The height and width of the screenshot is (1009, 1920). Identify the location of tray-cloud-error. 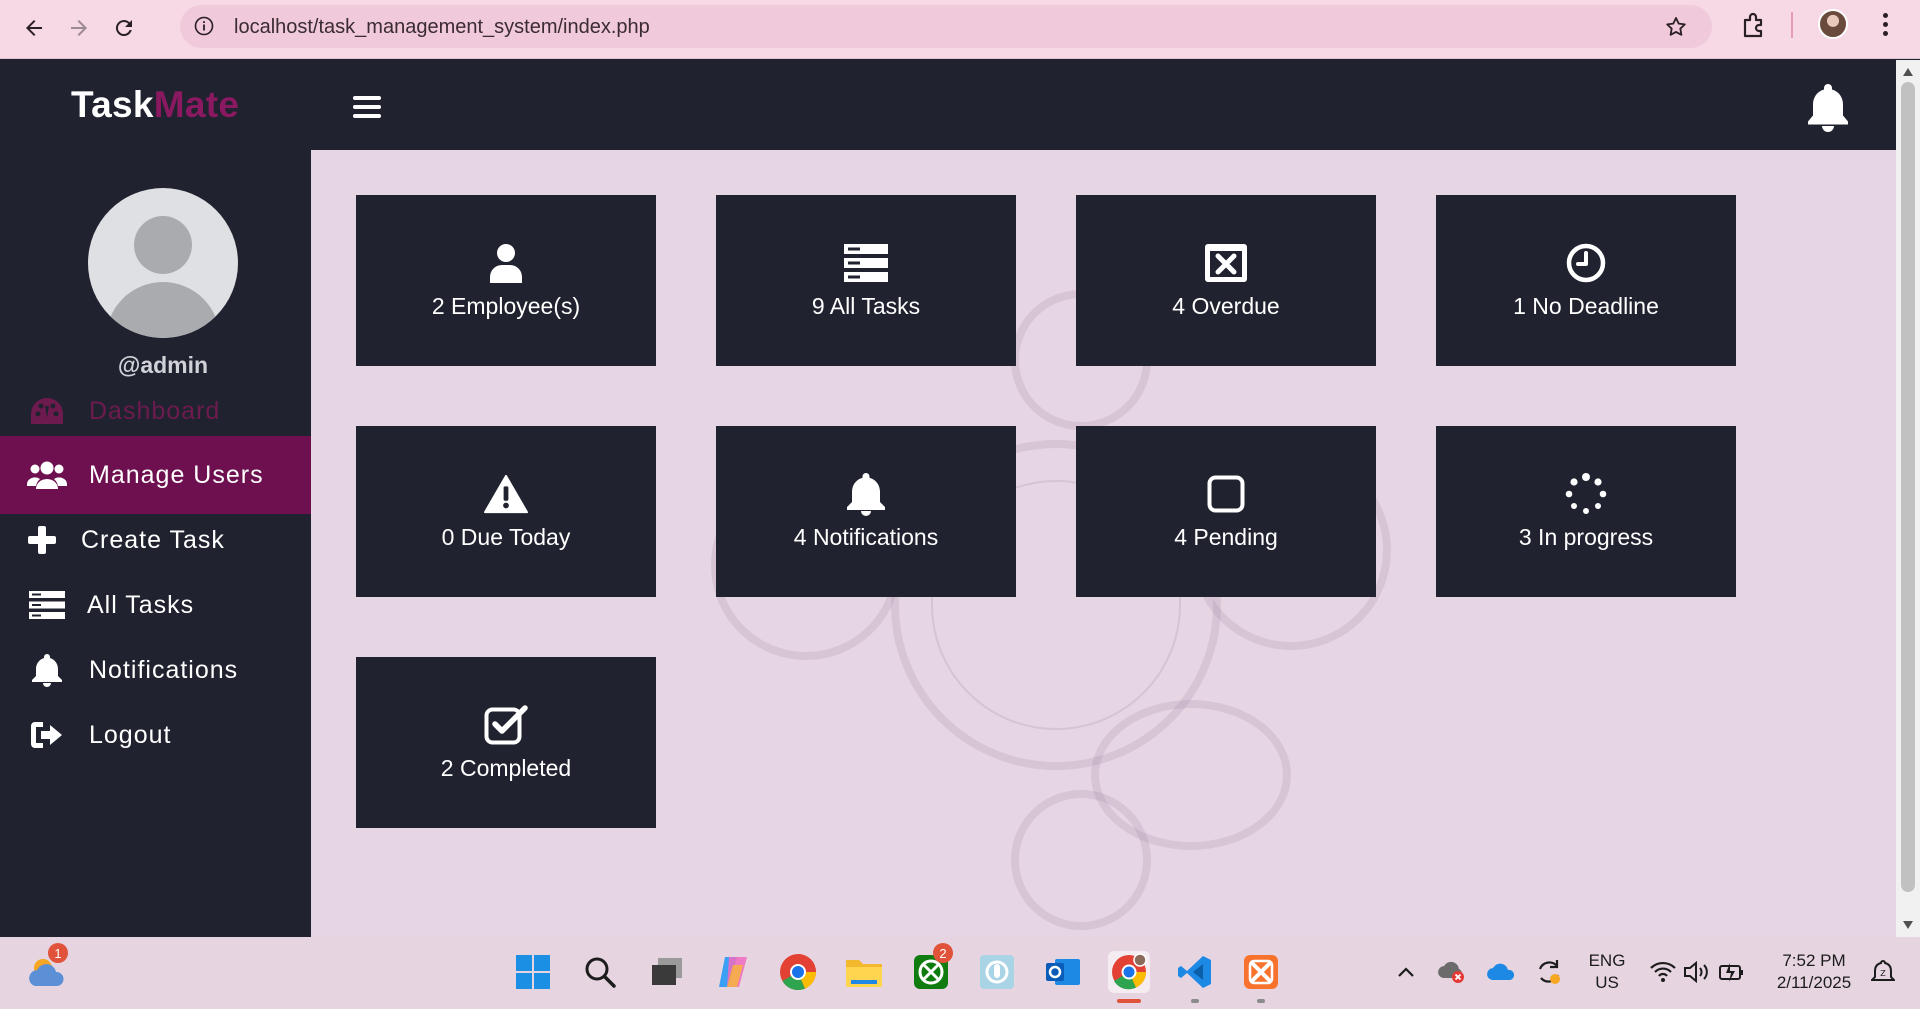
(1452, 972).